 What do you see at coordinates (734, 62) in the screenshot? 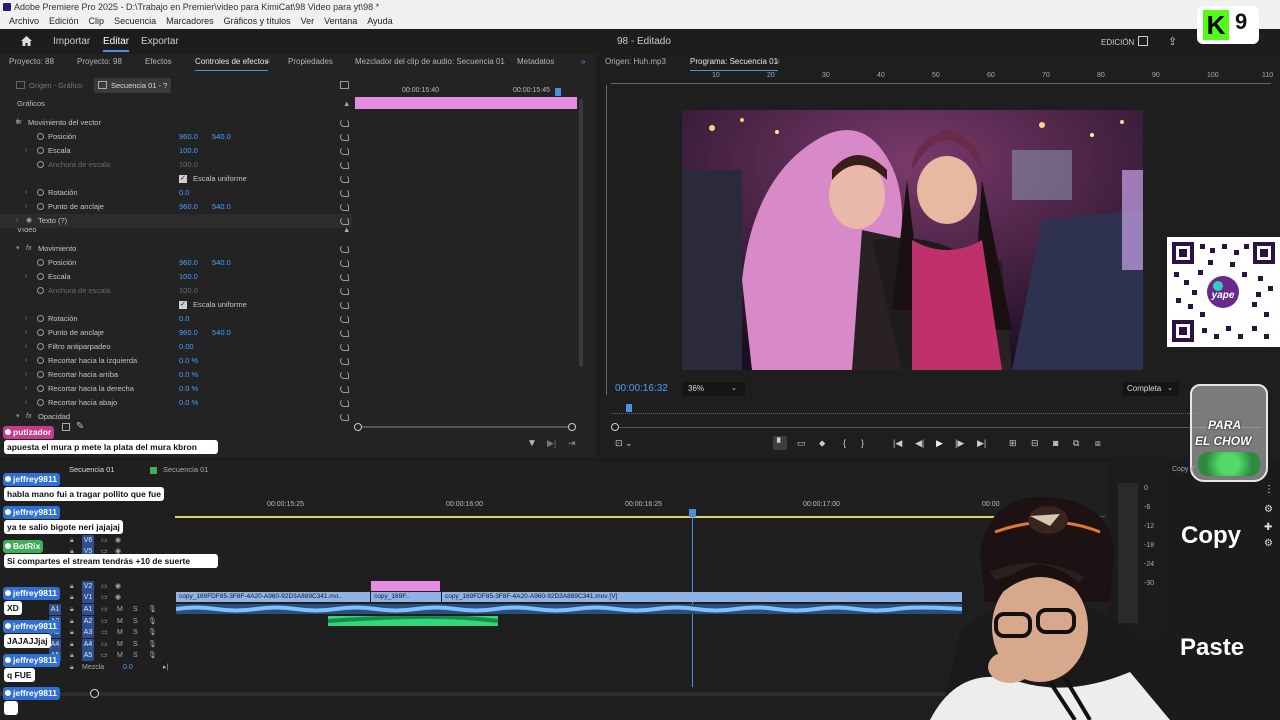
I see `tab-programa: Programa: Secuencia 01` at bounding box center [734, 62].